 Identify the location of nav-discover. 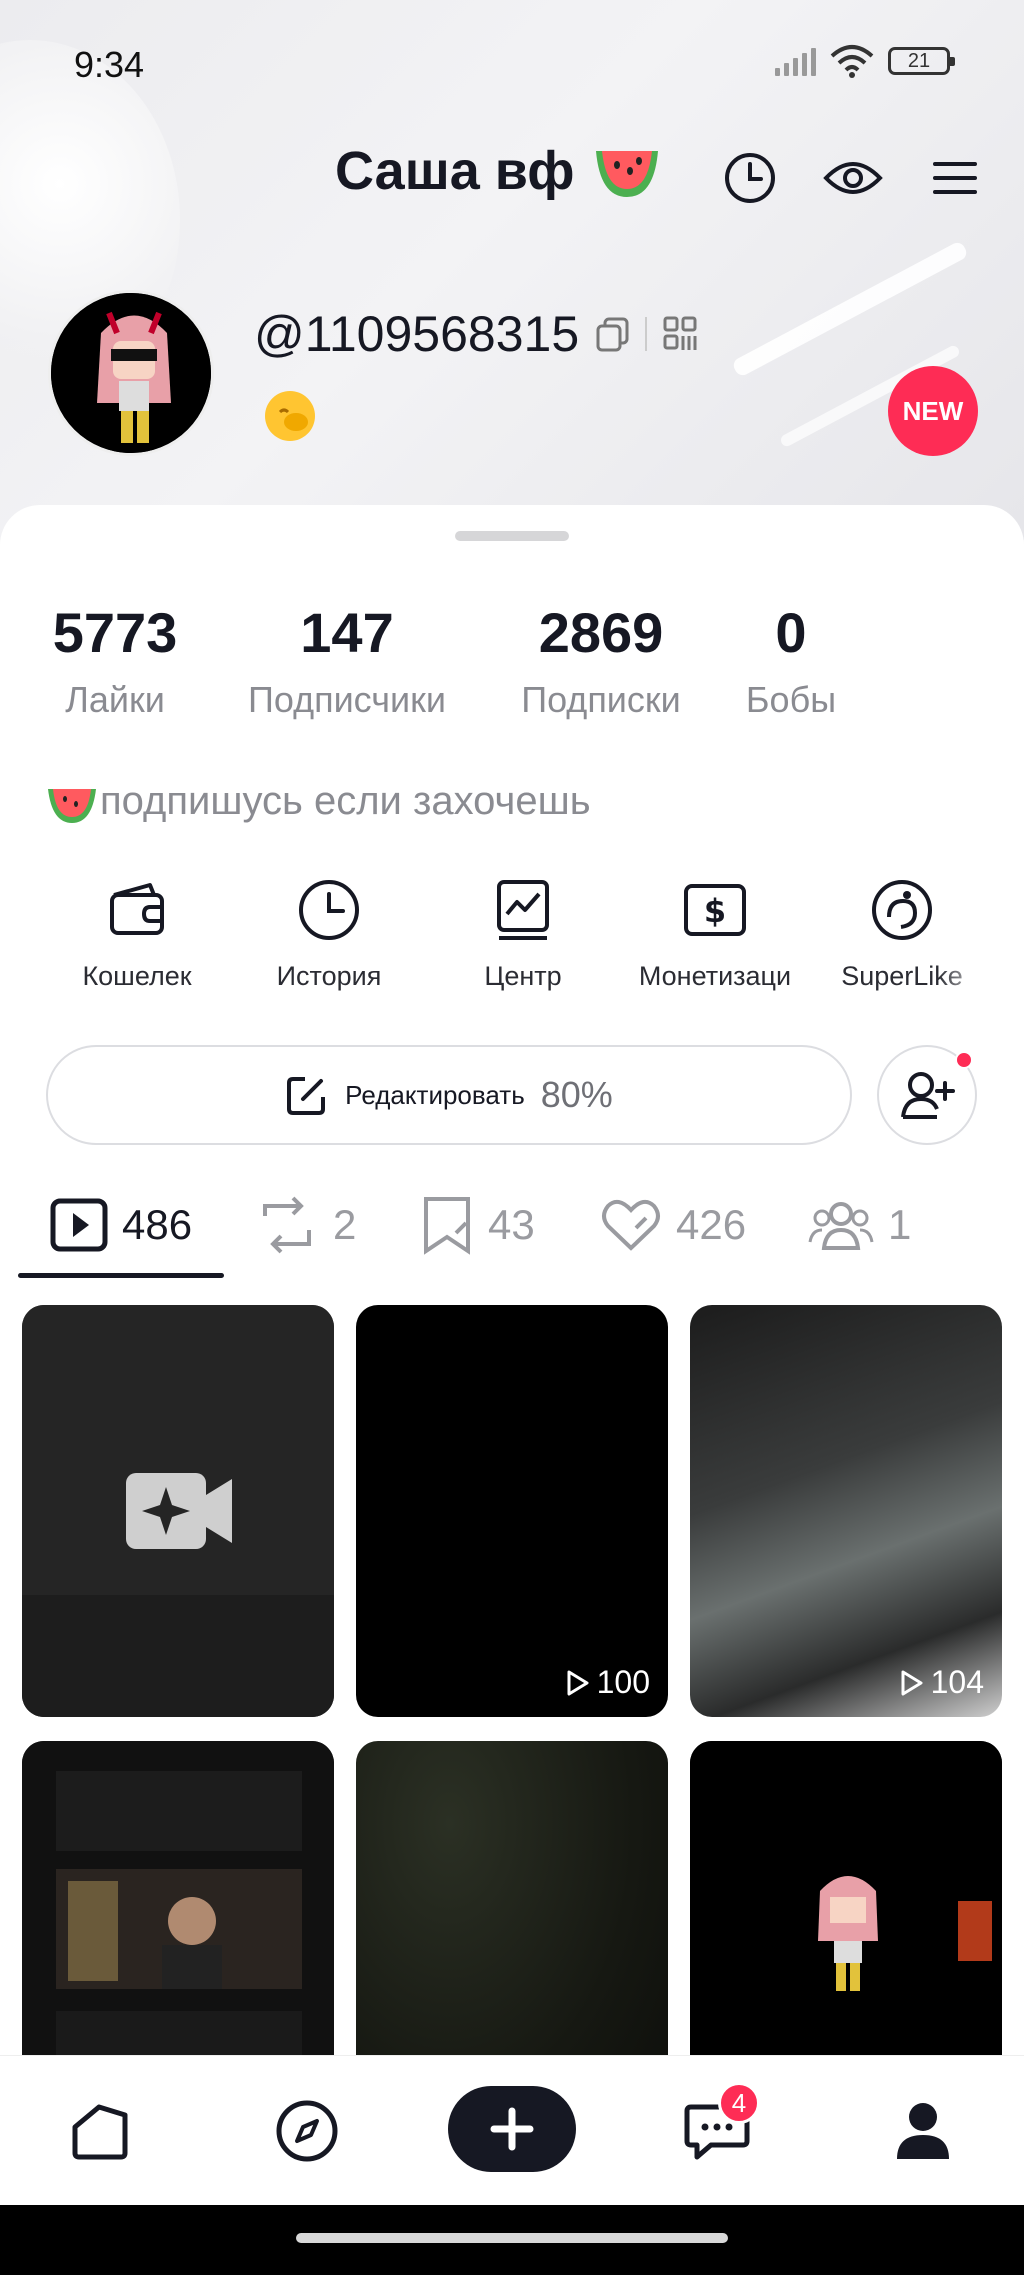
(307, 2131).